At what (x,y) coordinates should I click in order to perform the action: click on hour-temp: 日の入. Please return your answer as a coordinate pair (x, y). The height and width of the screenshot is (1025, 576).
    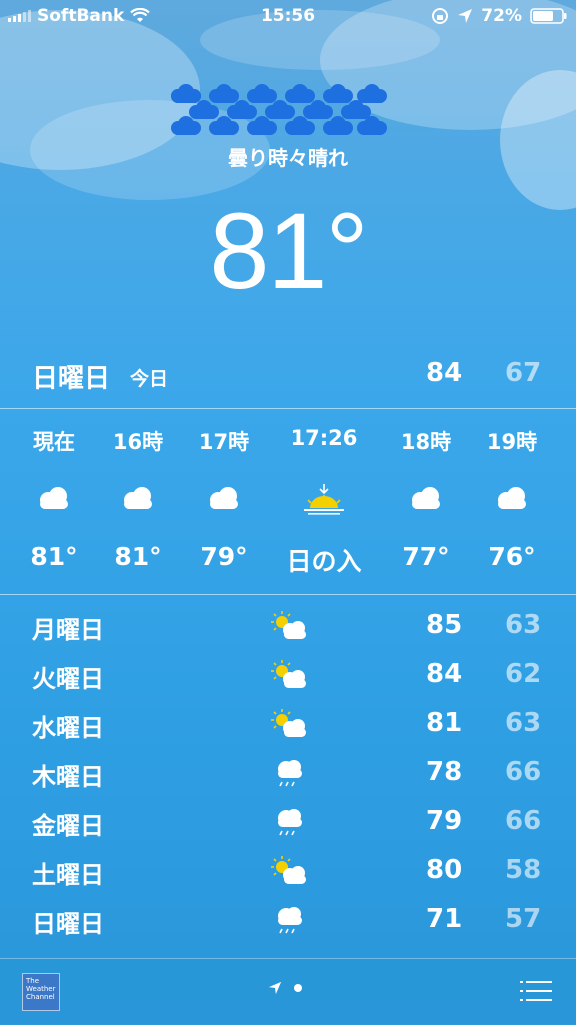
    Looking at the image, I should click on (324, 561).